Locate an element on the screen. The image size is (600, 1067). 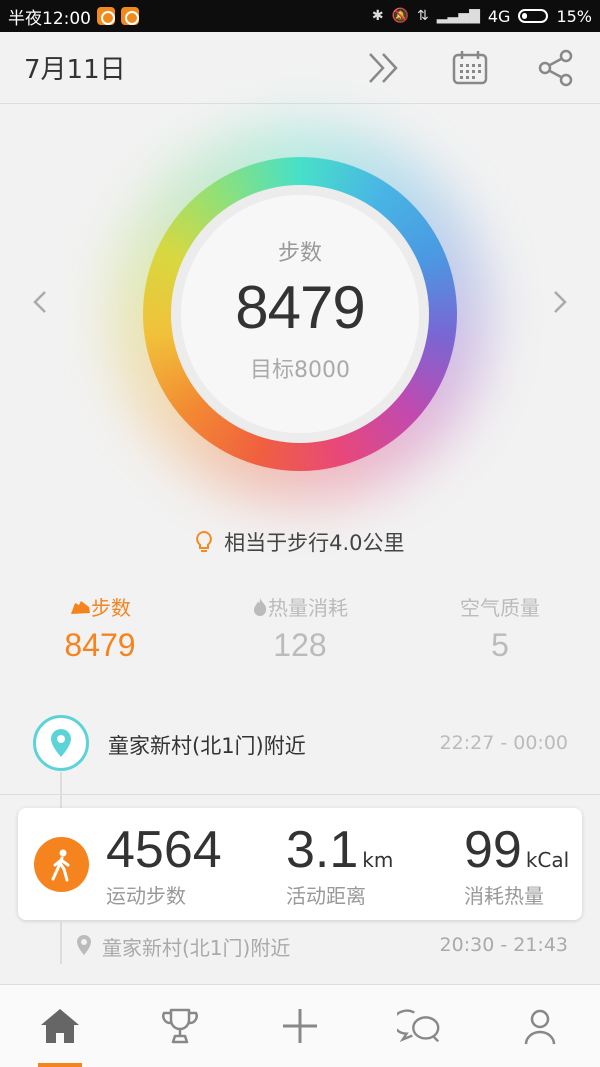
ring-center: 步数 8479 目标8000 is located at coordinates (300, 314).